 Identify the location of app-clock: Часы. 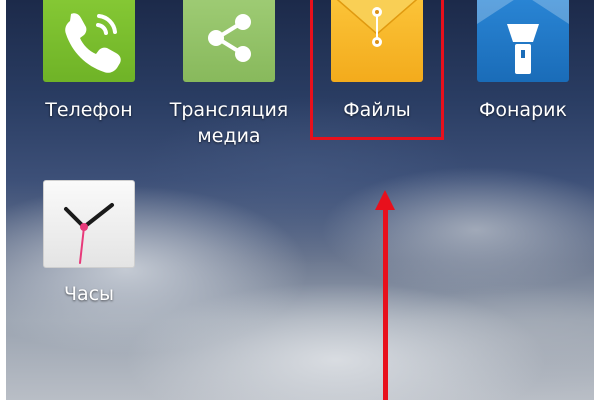
(89, 245).